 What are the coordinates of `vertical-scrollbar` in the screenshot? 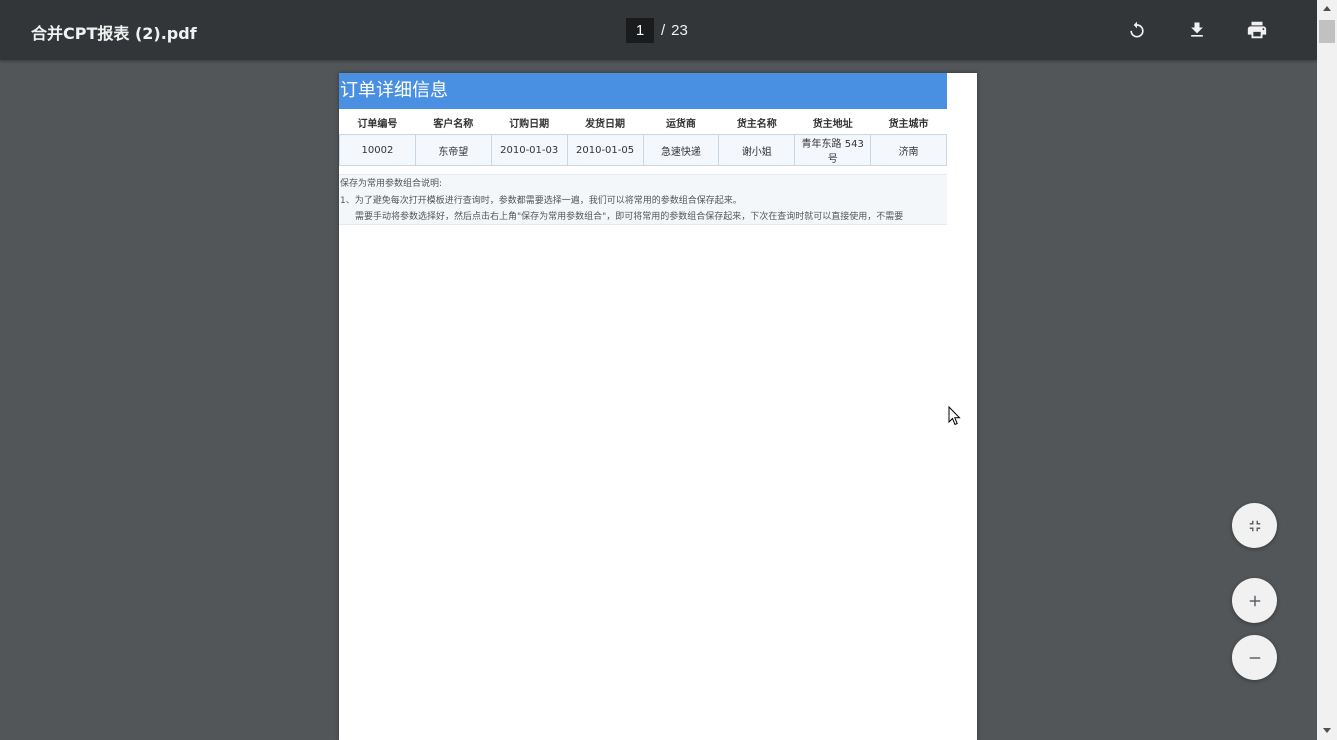 It's located at (1327, 370).